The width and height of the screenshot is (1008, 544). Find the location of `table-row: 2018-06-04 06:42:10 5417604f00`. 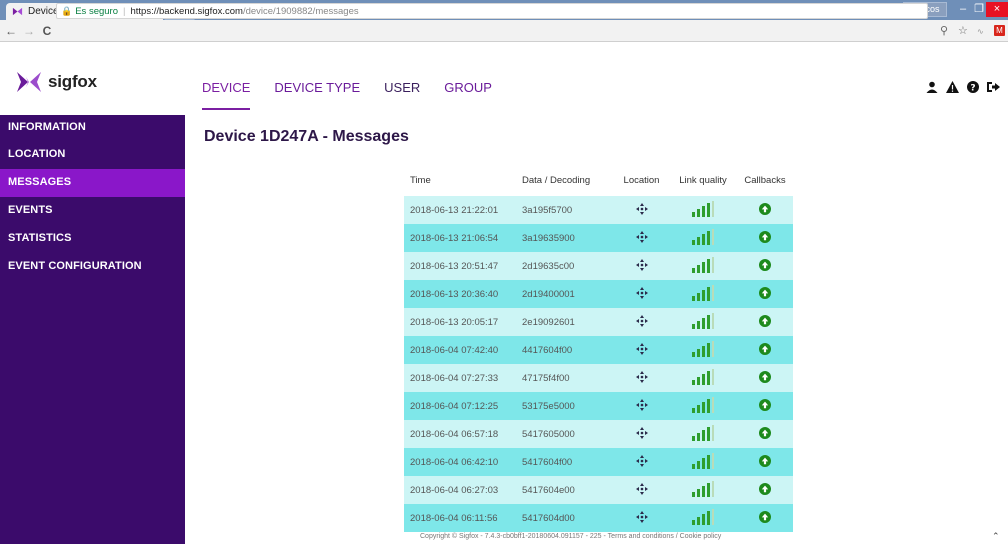

table-row: 2018-06-04 06:42:10 5417604f00 is located at coordinates (598, 462).